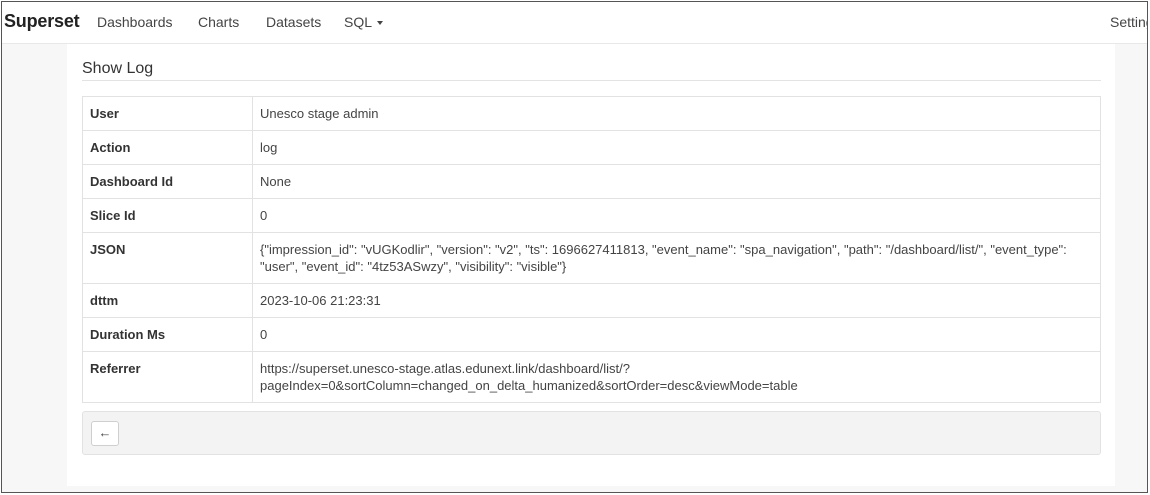 The width and height of the screenshot is (1150, 495). I want to click on brand-logo: Superset, so click(42, 21).